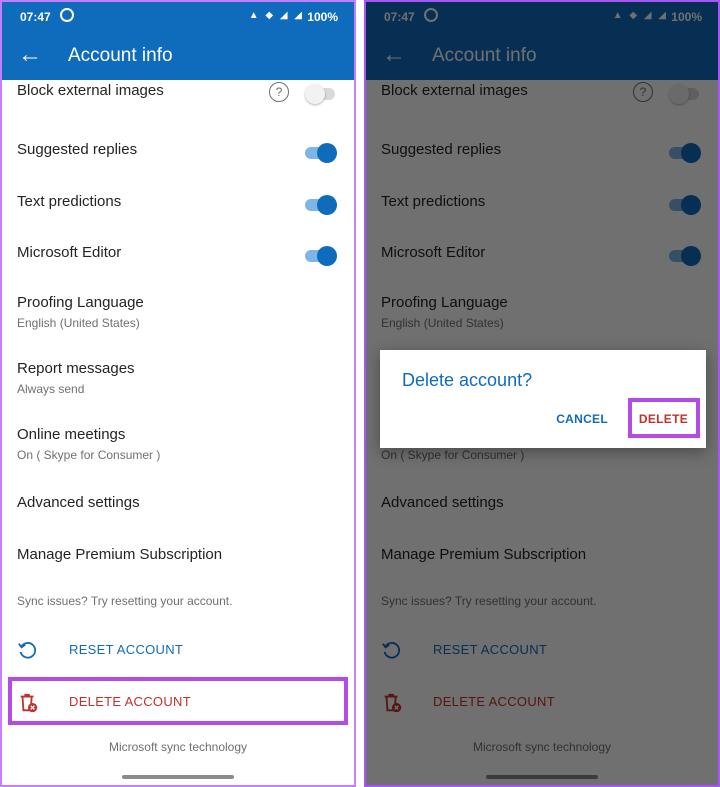  What do you see at coordinates (178, 378) in the screenshot?
I see `setting-report-messages: Report messages Always send` at bounding box center [178, 378].